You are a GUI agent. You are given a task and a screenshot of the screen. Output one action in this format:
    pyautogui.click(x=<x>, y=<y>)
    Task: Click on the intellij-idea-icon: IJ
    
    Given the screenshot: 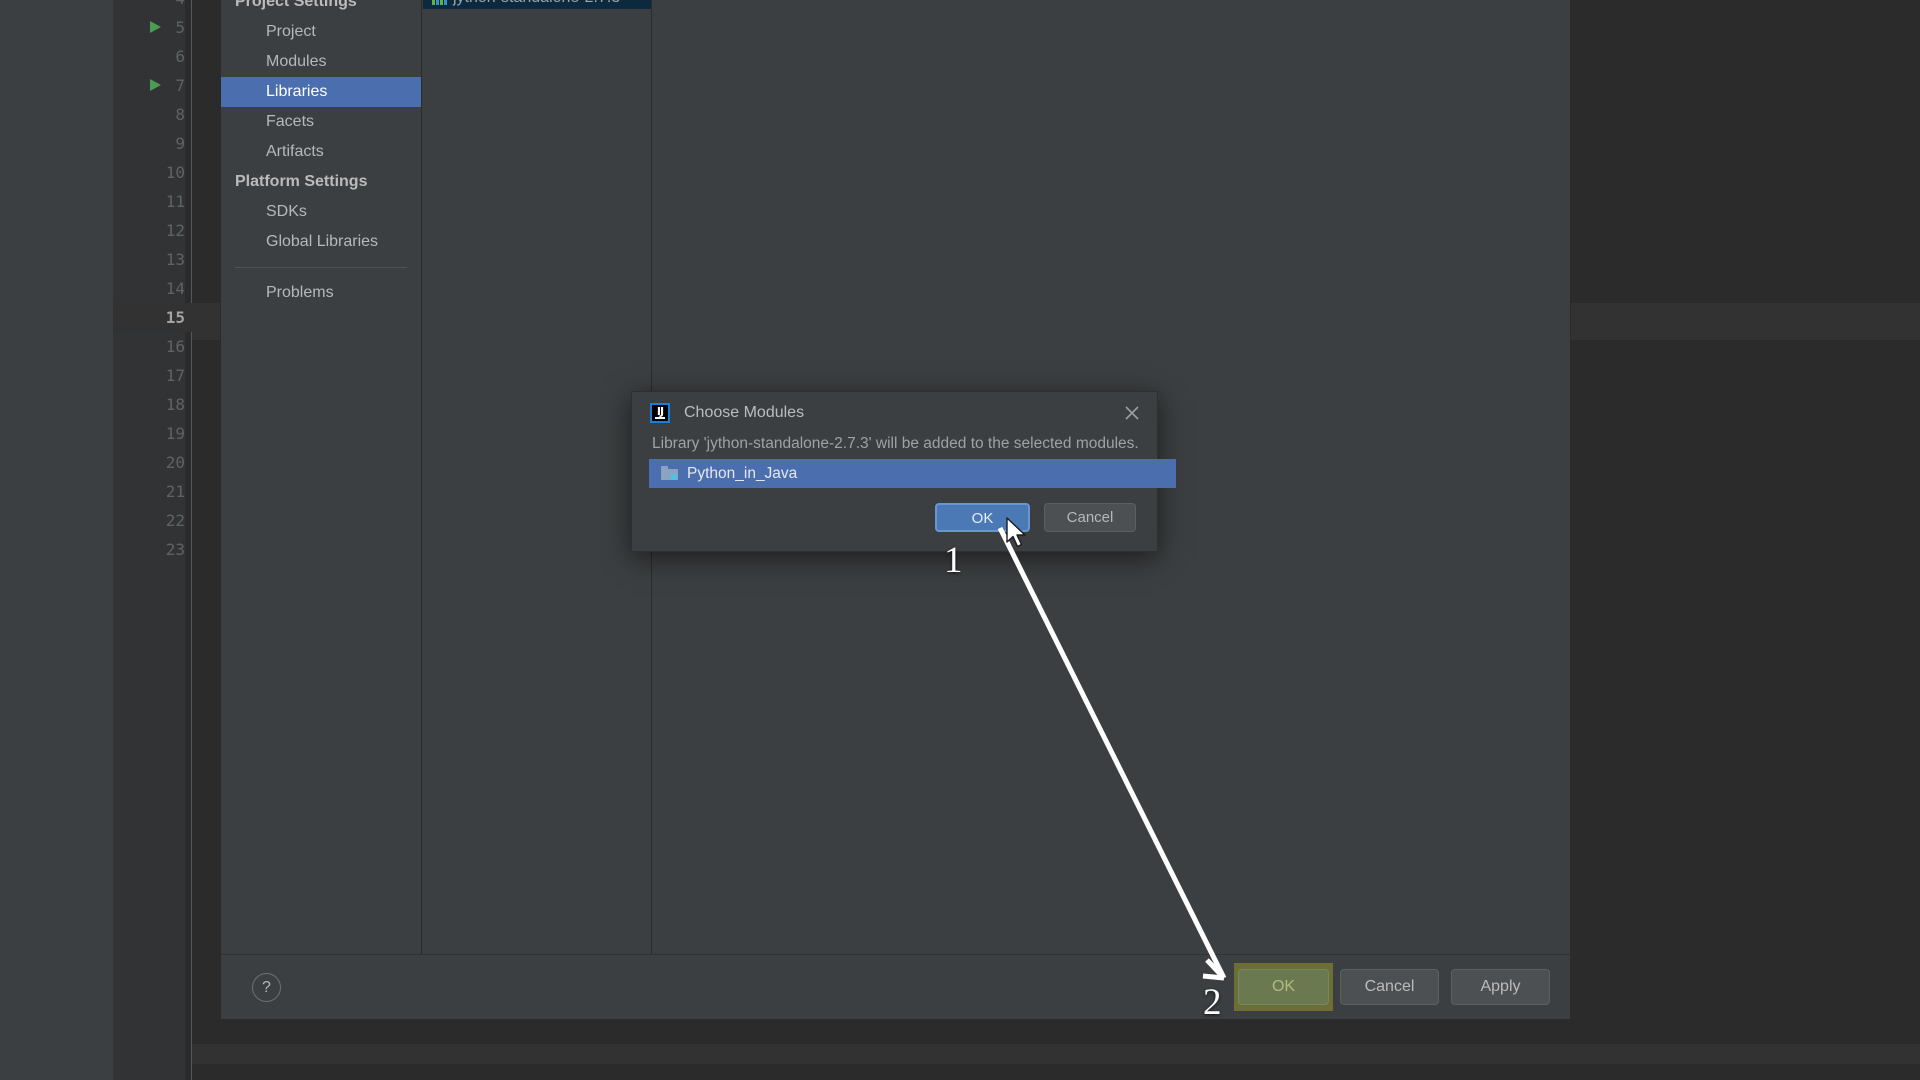 What is the action you would take?
    pyautogui.click(x=660, y=413)
    